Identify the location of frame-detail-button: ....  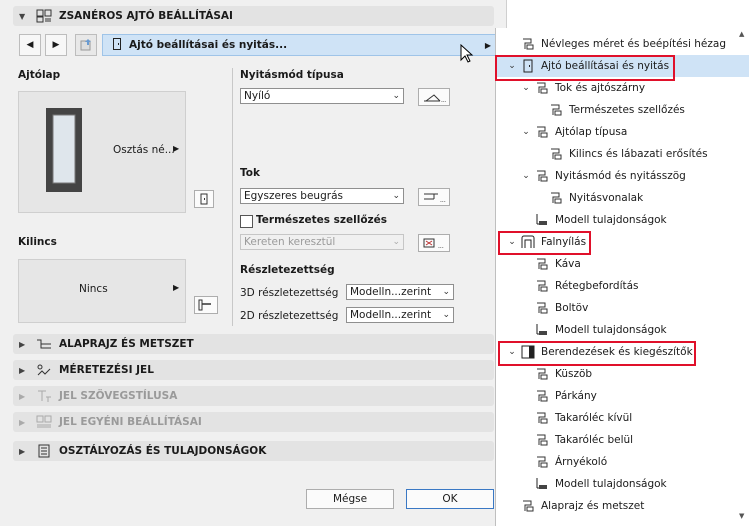
(434, 197).